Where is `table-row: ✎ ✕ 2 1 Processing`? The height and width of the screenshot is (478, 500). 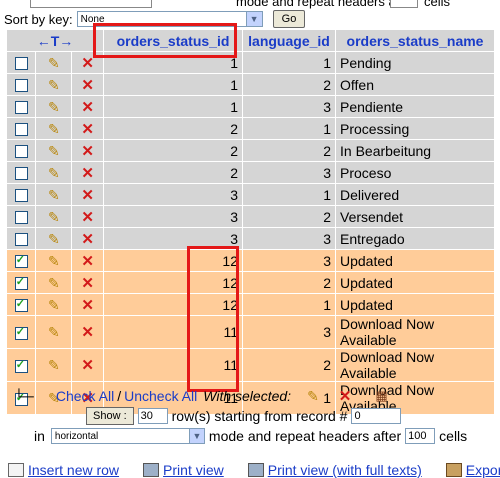 table-row: ✎ ✕ 2 1 Processing is located at coordinates (250, 128).